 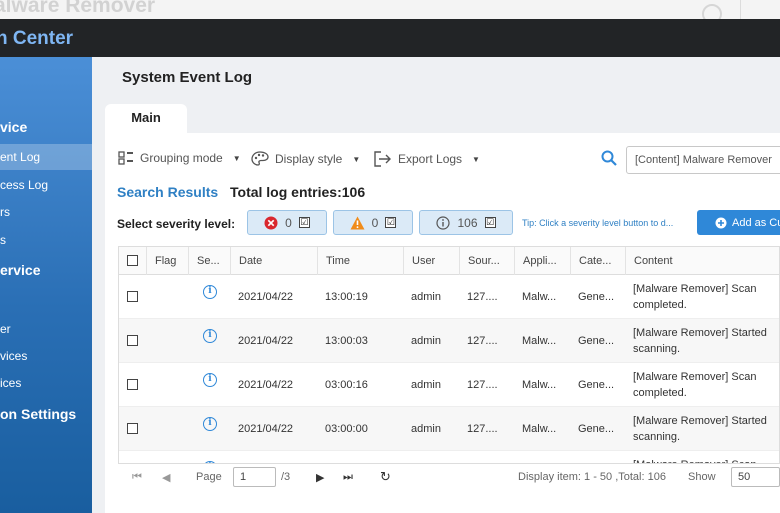 I want to click on sidebar-section-server-service: ervice, so click(x=46, y=270).